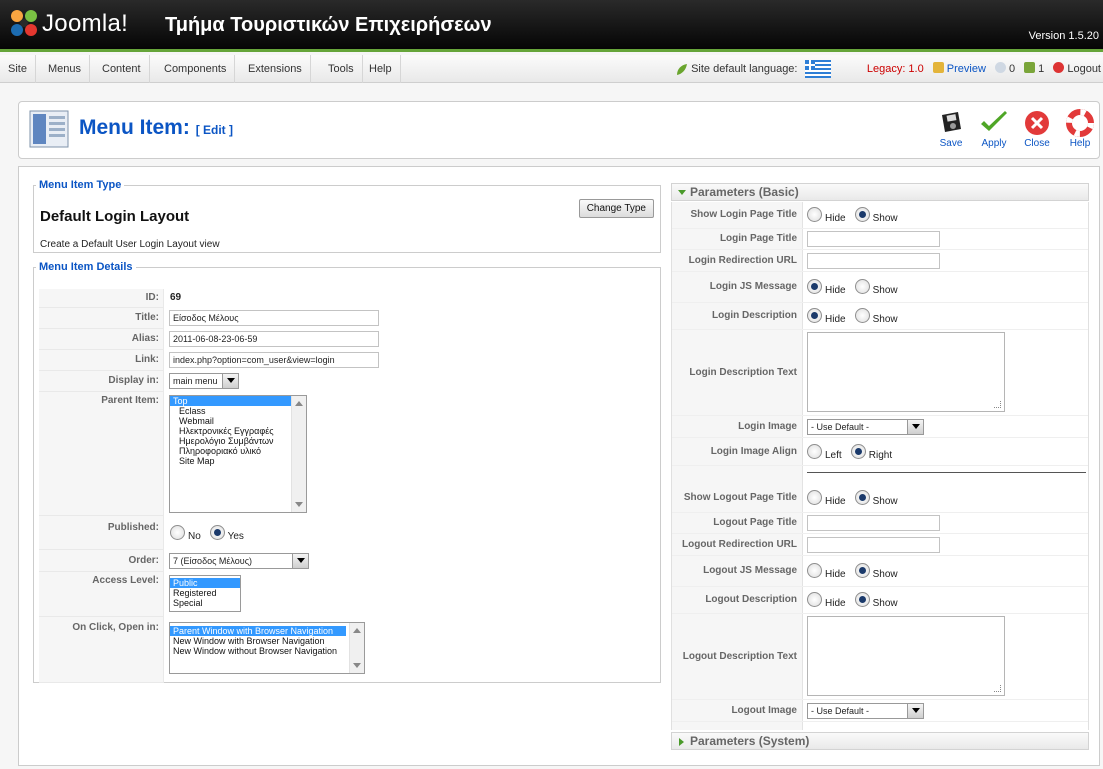  Describe the element at coordinates (737, 260) in the screenshot. I see `login-redirect-label: Login Redirection URL` at that location.